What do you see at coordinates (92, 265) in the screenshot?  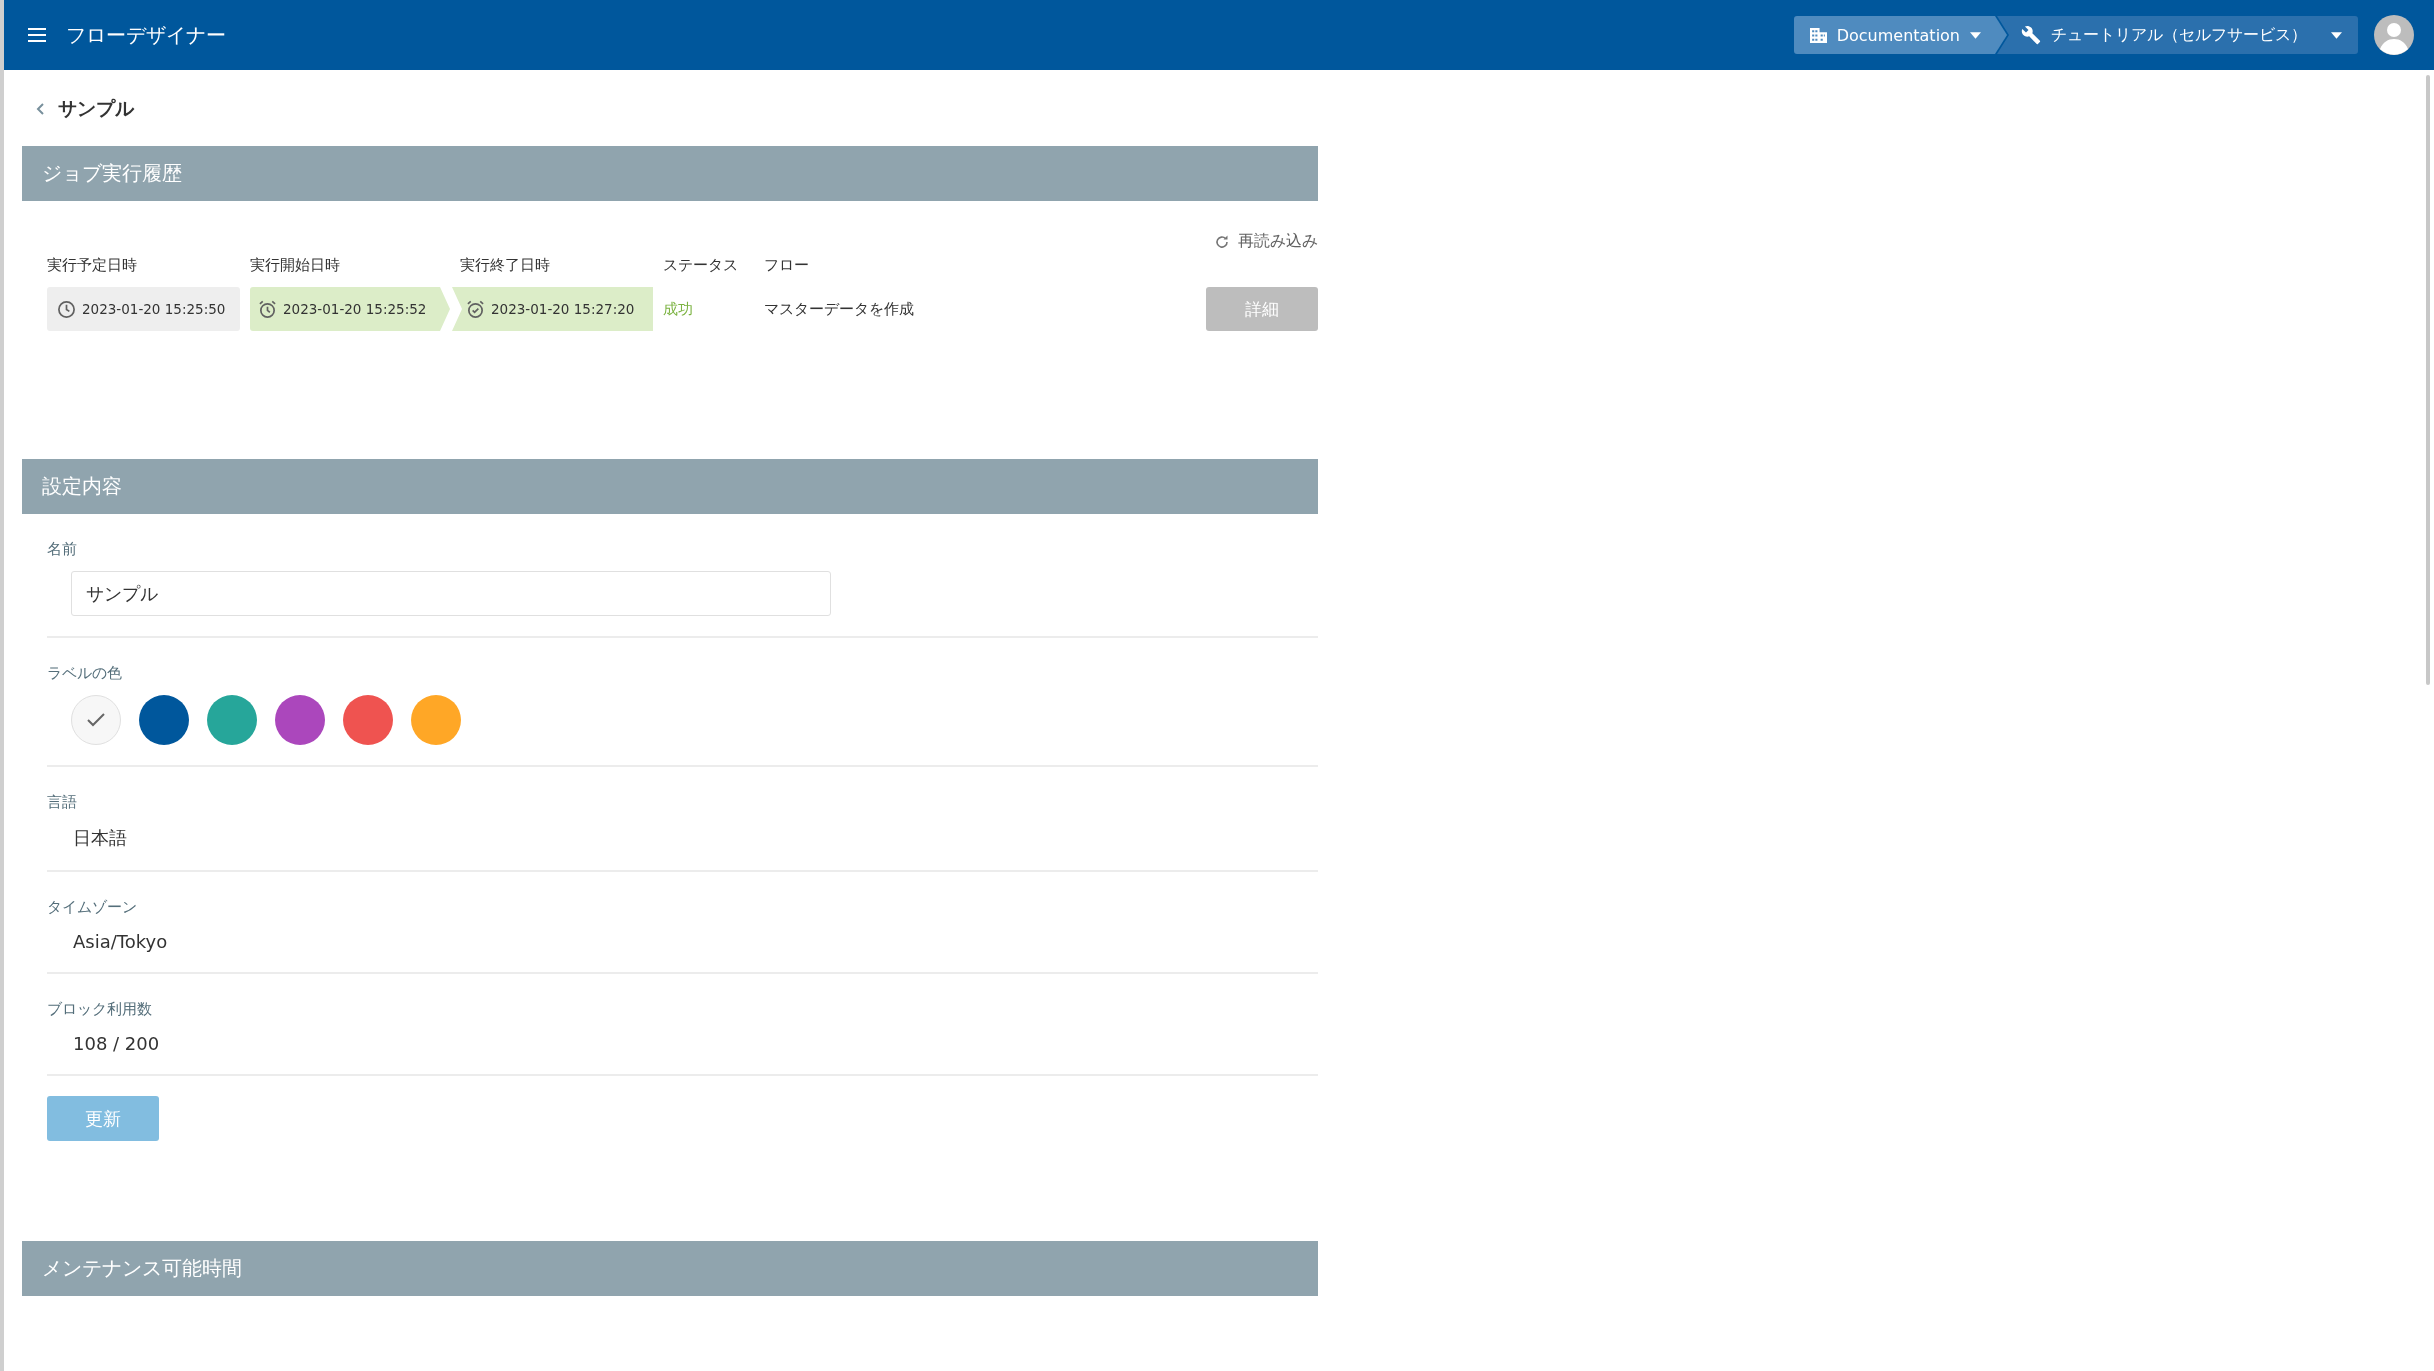 I see `column-header: 実行予定日時` at bounding box center [92, 265].